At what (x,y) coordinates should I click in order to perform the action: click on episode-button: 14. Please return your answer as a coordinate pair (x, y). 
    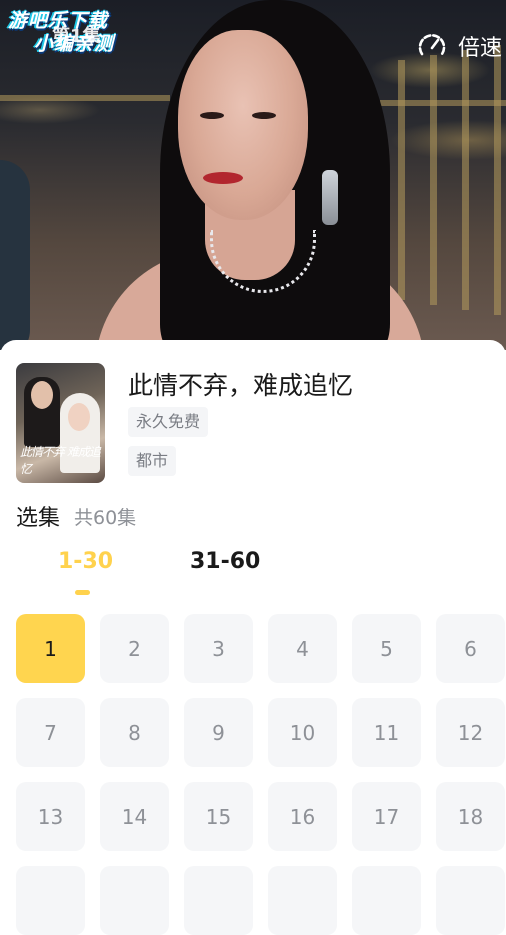
    Looking at the image, I should click on (134, 816).